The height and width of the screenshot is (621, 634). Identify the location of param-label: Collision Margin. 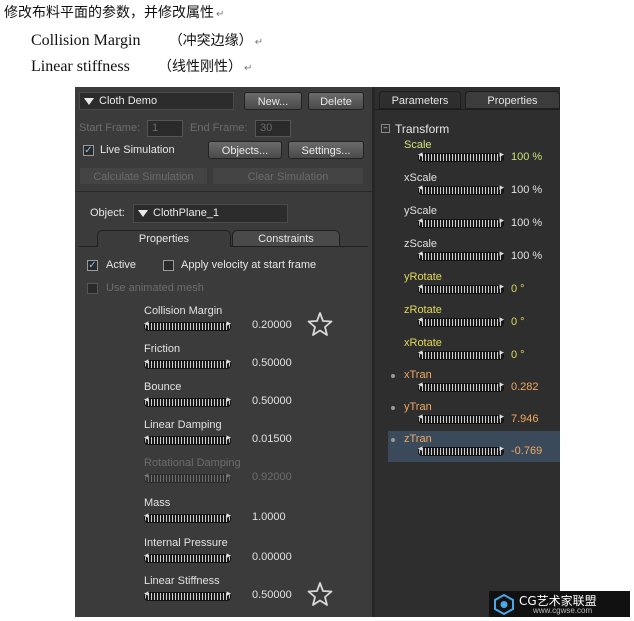
(183, 311).